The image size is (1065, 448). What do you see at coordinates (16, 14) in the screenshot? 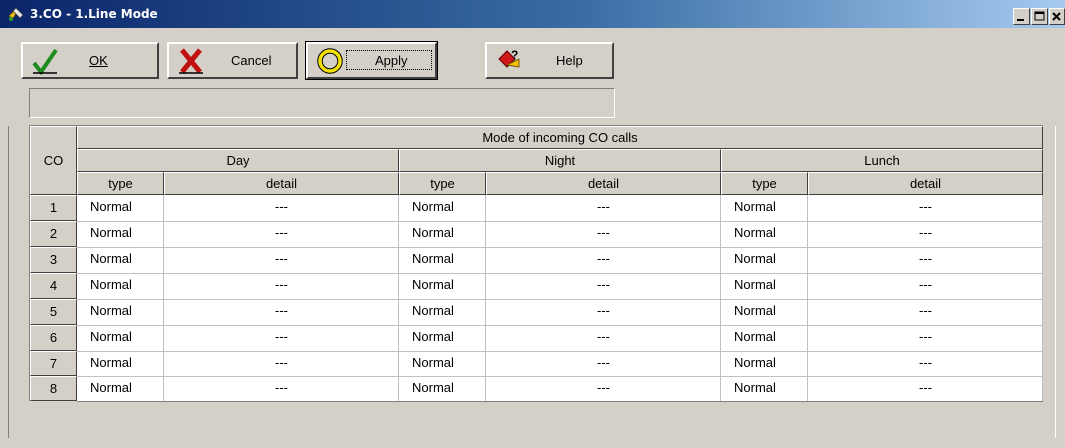
I see `phone-system-icon` at bounding box center [16, 14].